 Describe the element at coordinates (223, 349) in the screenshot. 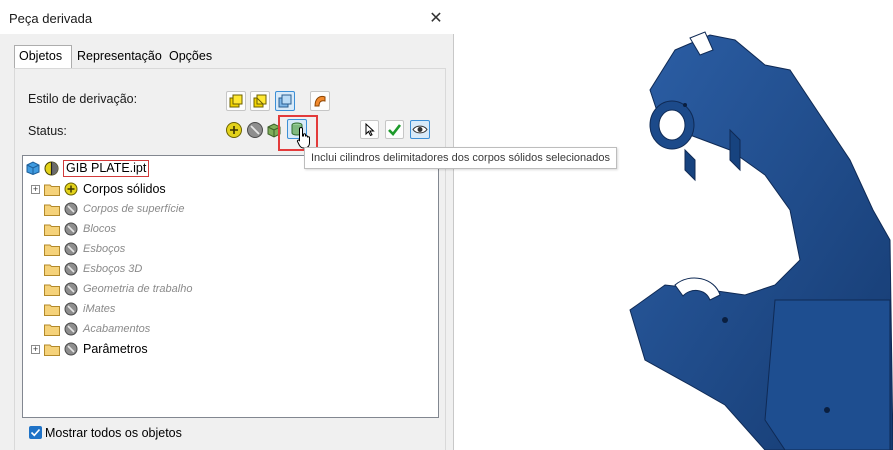

I see `tree-item-parametros: + Parâmetros` at that location.